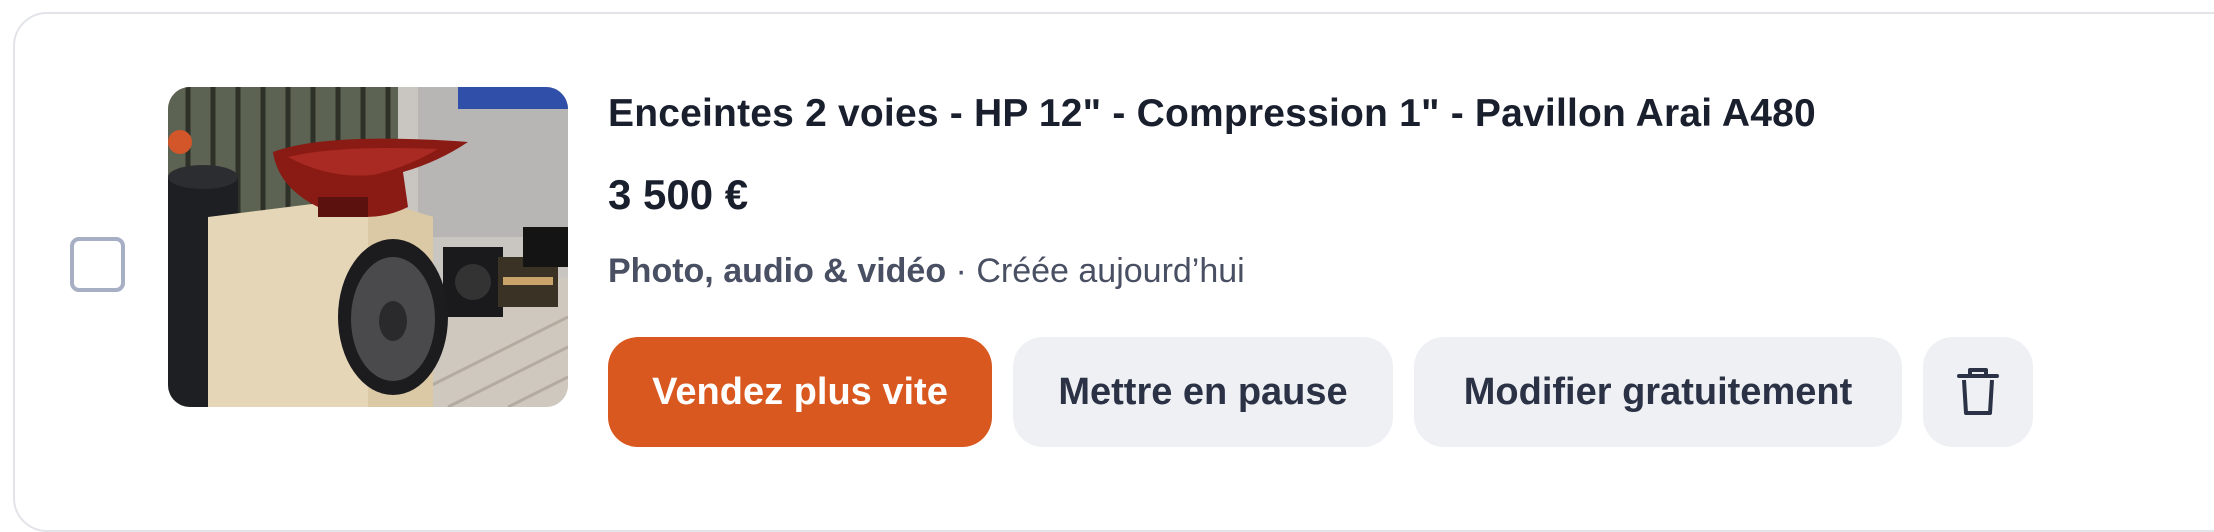  What do you see at coordinates (800, 392) in the screenshot?
I see `sell-faster-button: Vendez plus vite` at bounding box center [800, 392].